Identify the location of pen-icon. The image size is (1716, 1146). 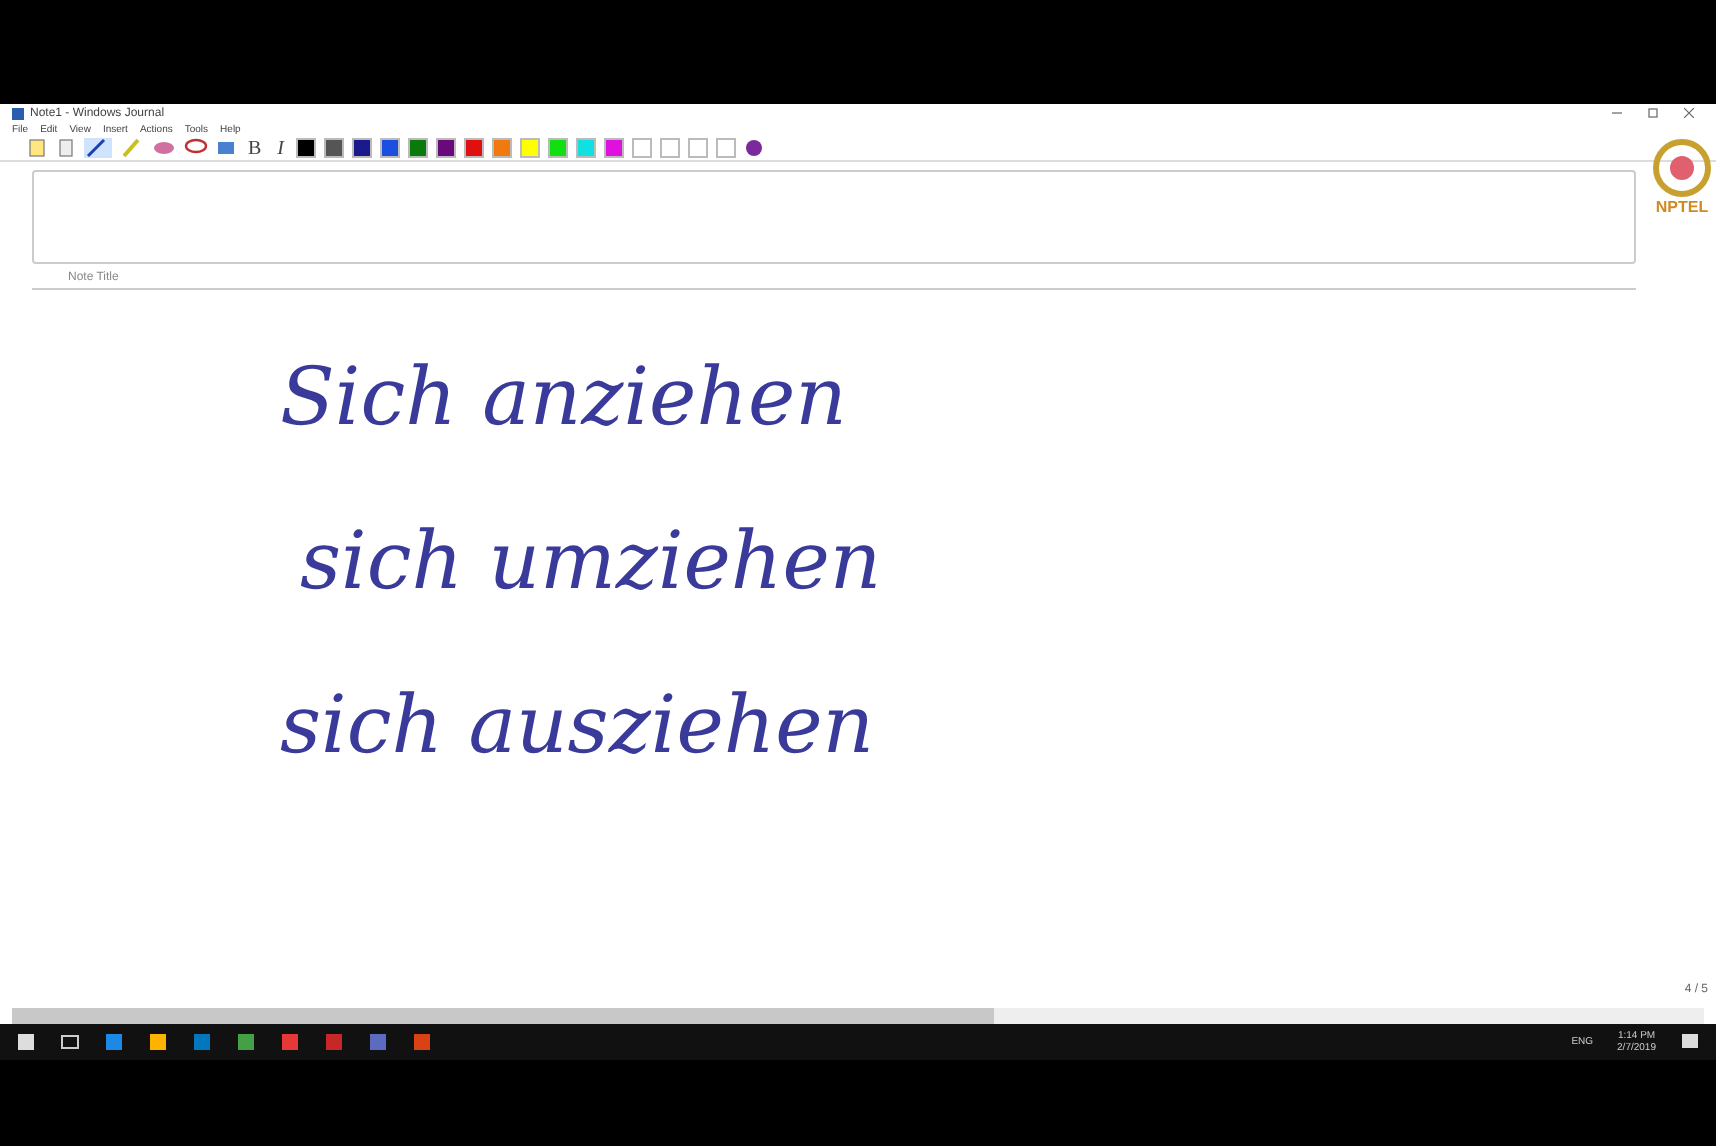
(98, 148).